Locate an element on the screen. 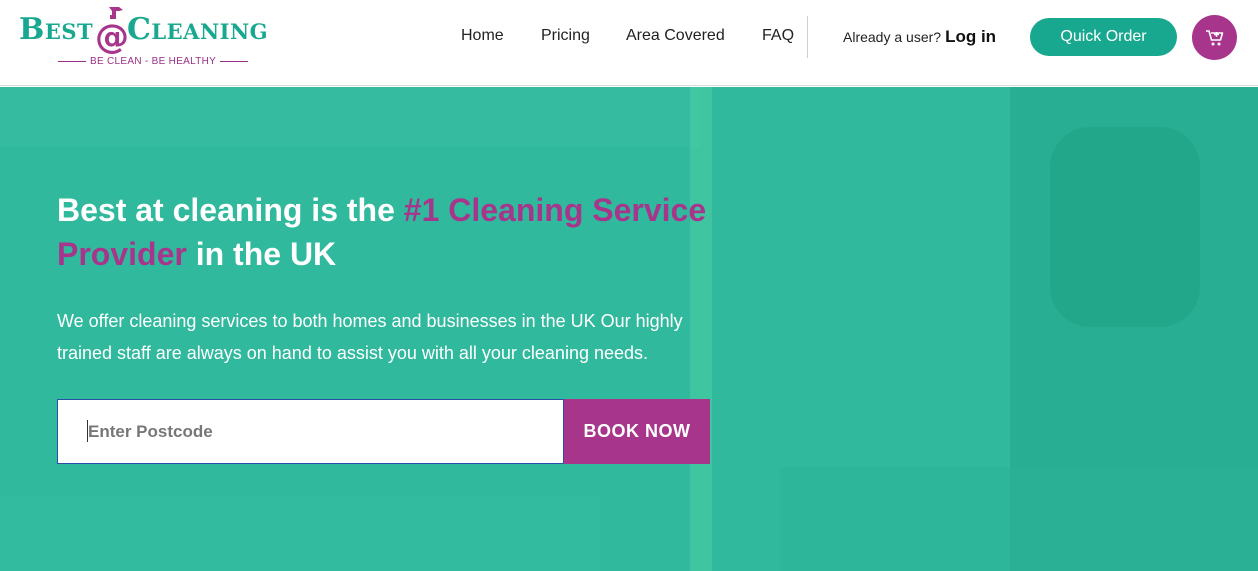 Image resolution: width=1258 pixels, height=571 pixels. nav-area-covered-link: Area Covered is located at coordinates (675, 36).